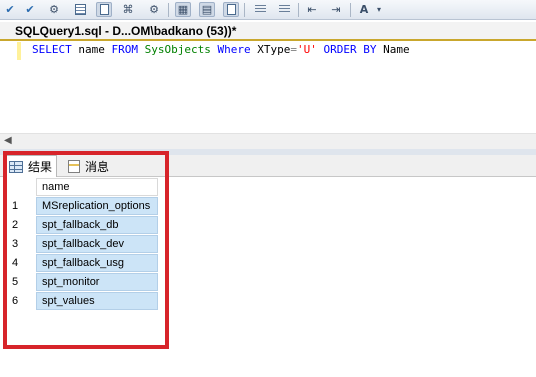 The height and width of the screenshot is (377, 536). I want to click on tab-messages: 消息, so click(88, 166).